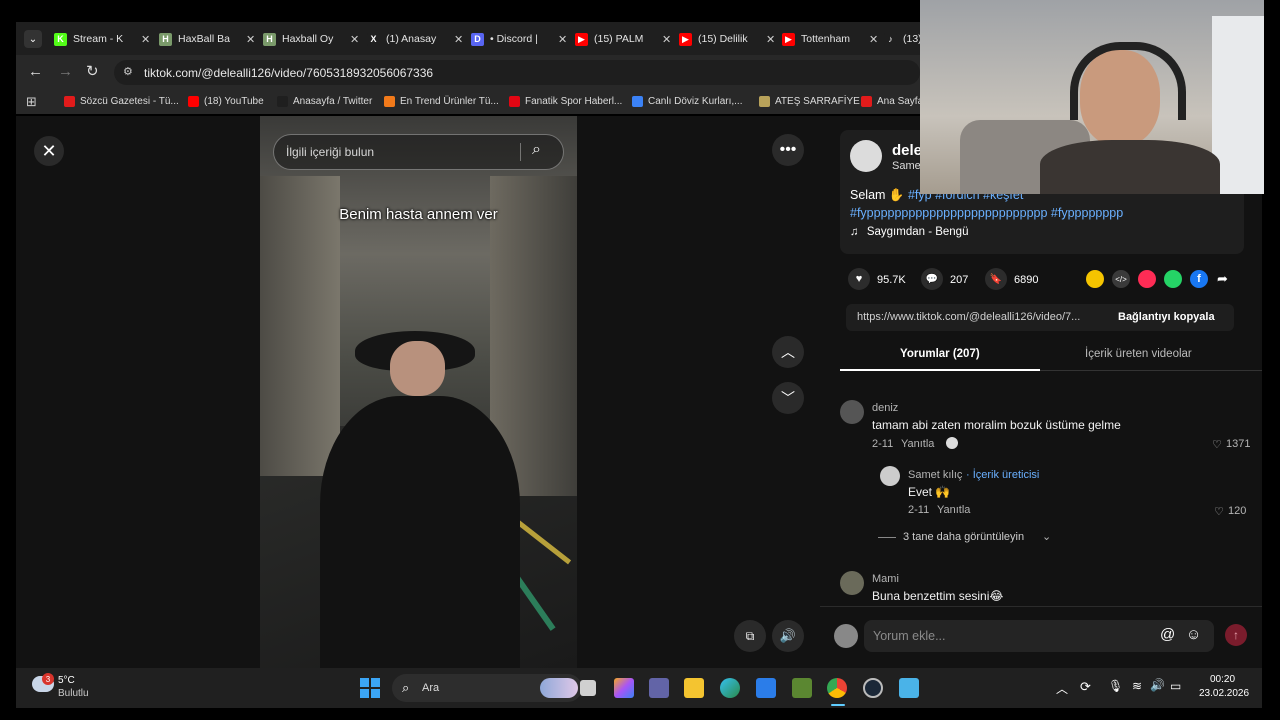 This screenshot has width=1280, height=720. Describe the element at coordinates (33, 39) in the screenshot. I see `tab-search-button: ⌄` at that location.